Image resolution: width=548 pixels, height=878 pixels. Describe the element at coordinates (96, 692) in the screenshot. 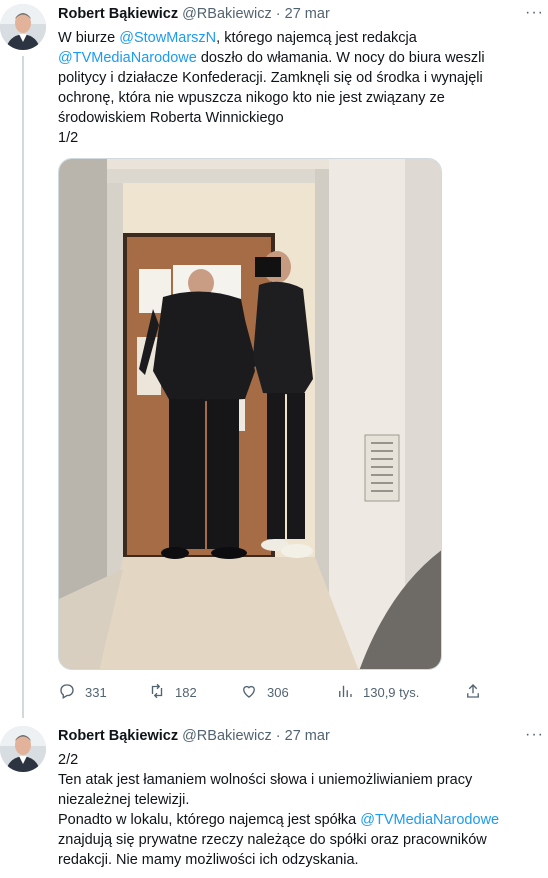

I see `reply-count: 331` at that location.